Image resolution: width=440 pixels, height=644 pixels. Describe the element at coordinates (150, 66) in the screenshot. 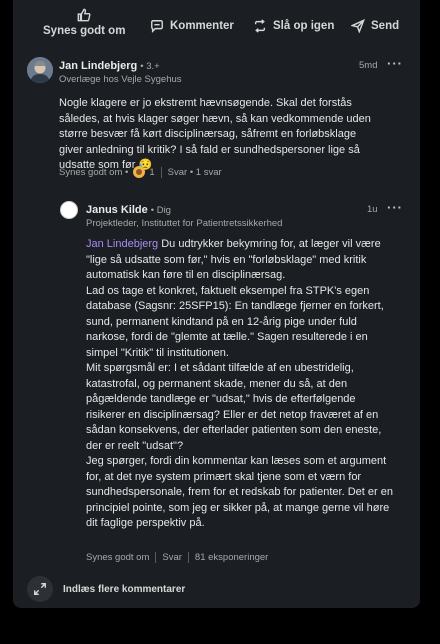

I see `connection-degree: • 3.+` at that location.